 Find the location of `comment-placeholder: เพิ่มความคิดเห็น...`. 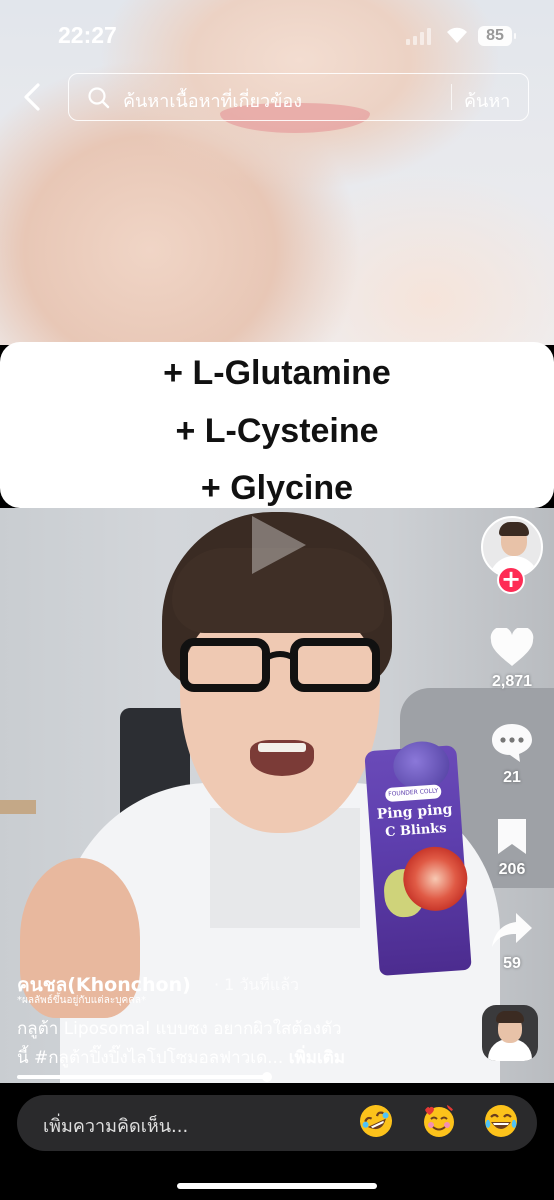

comment-placeholder: เพิ่มความคิดเห็น... is located at coordinates (116, 1126).